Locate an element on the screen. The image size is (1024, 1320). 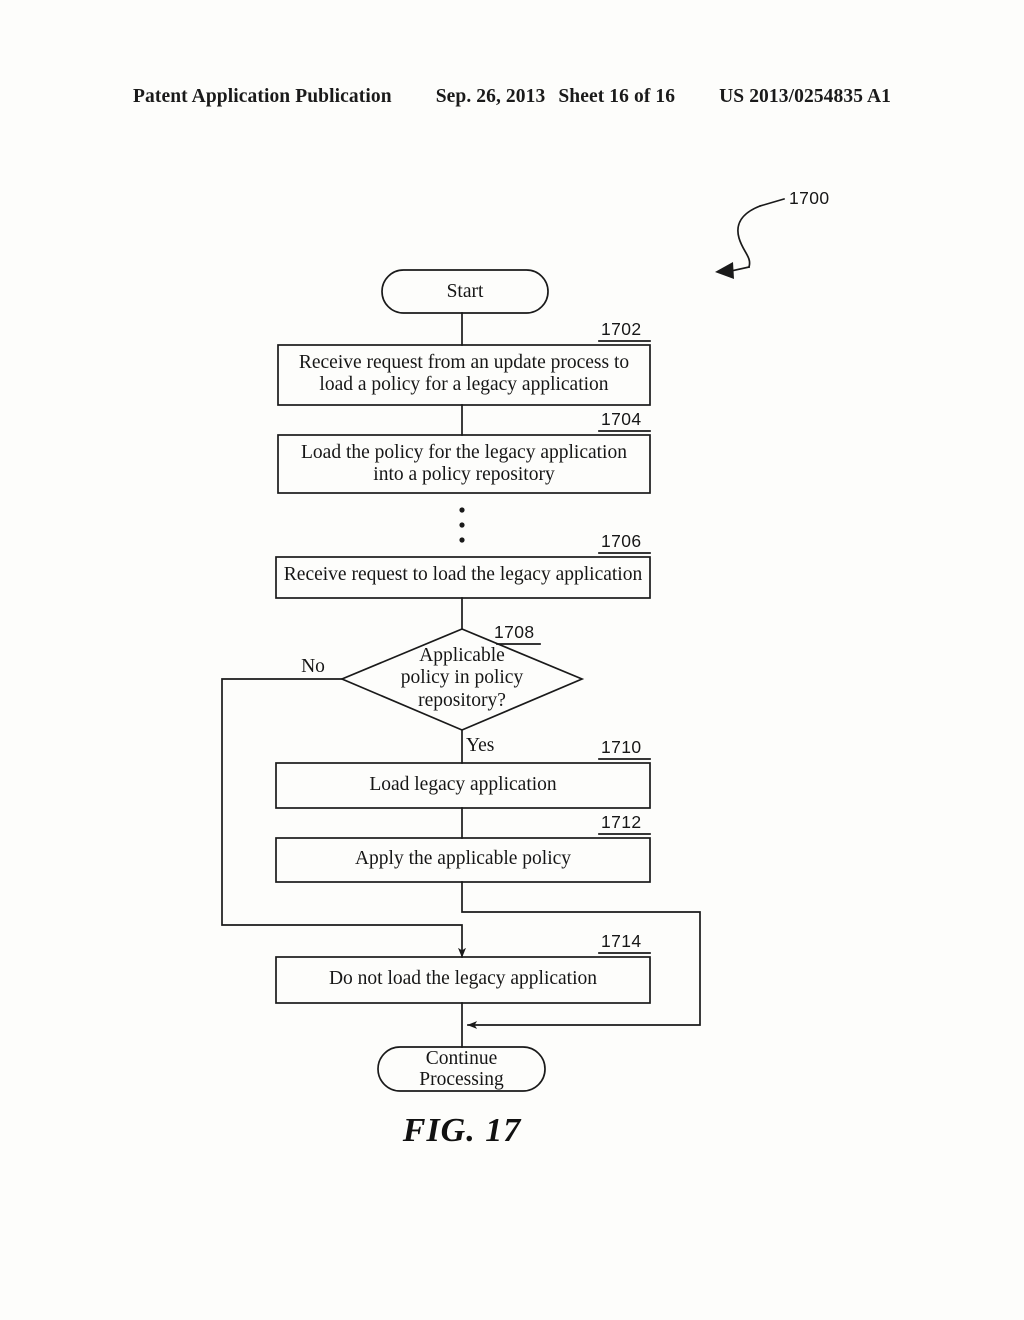
diamond-1708-label: Applicable policy in policy repository? is located at coordinates (462, 678).